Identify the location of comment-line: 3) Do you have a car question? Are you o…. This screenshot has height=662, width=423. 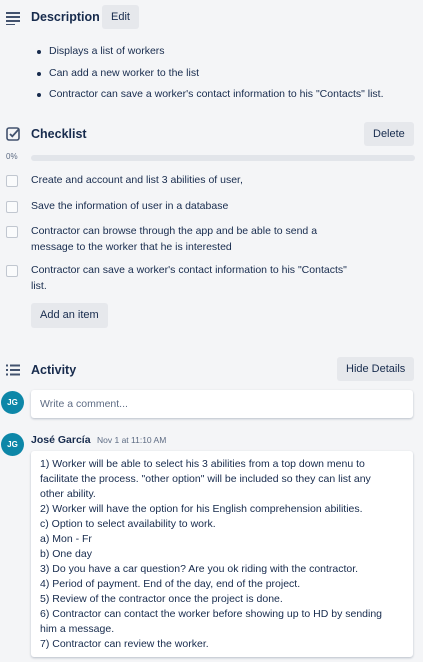
(199, 569).